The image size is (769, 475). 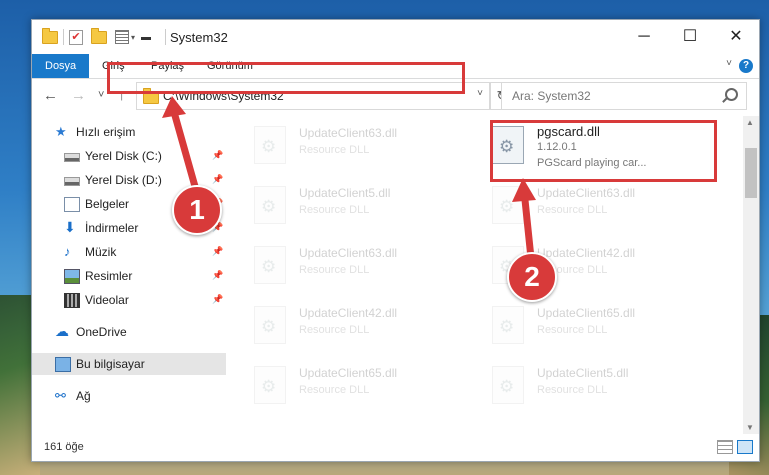 I want to click on arrow-1-head, so click(x=174, y=107).